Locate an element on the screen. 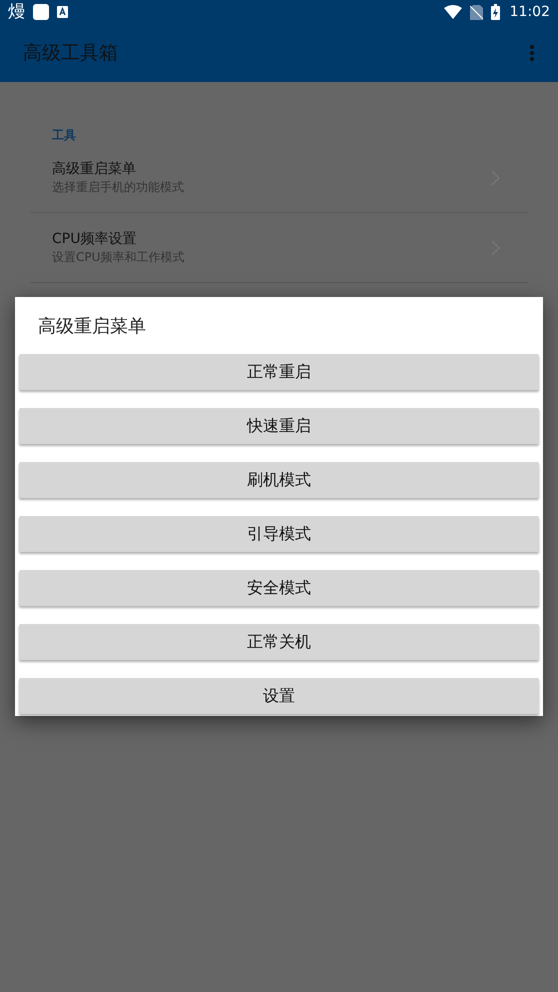  battery-charging-icon is located at coordinates (495, 12).